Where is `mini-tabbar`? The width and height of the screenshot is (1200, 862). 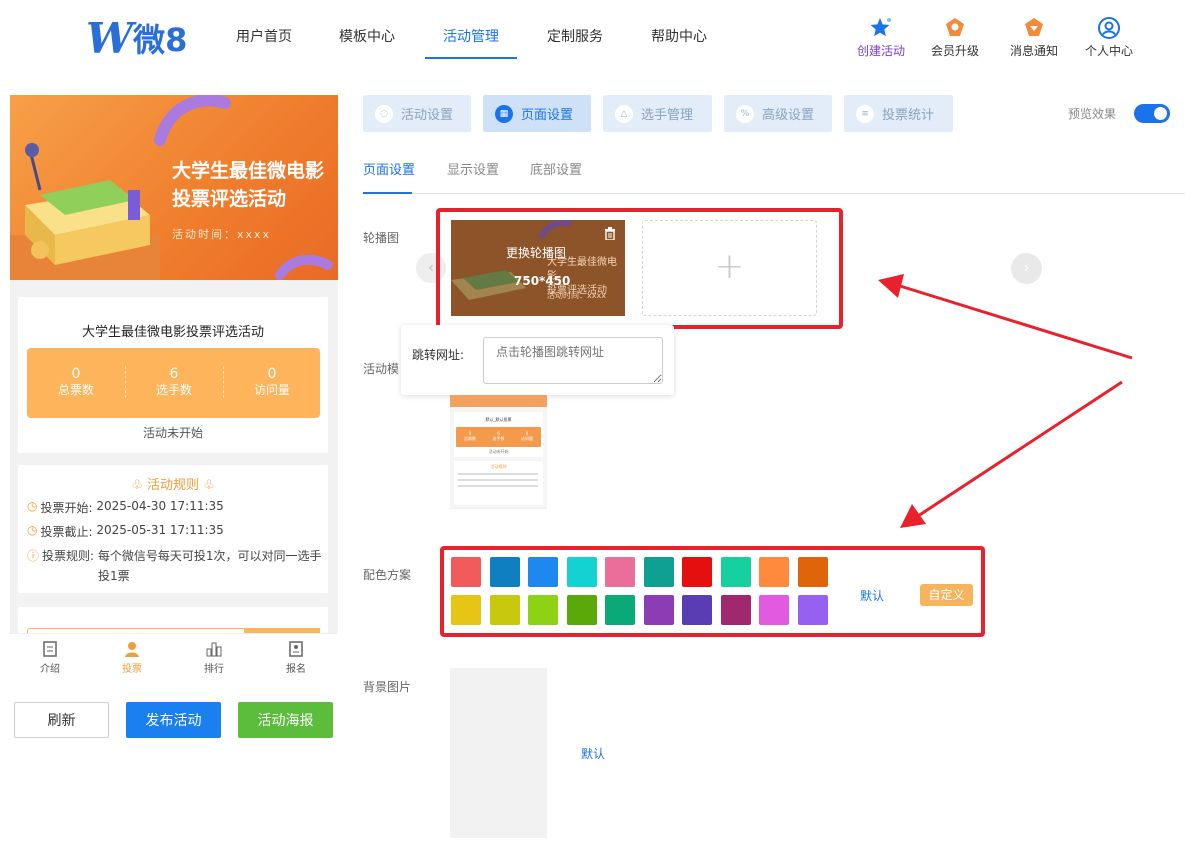 mini-tabbar is located at coordinates (498, 514).